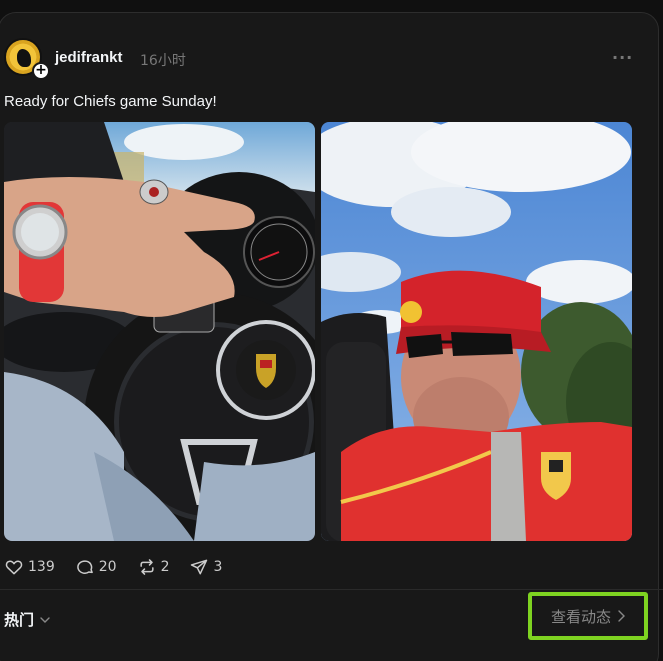 The width and height of the screenshot is (663, 661). I want to click on comment-count: 20, so click(107, 567).